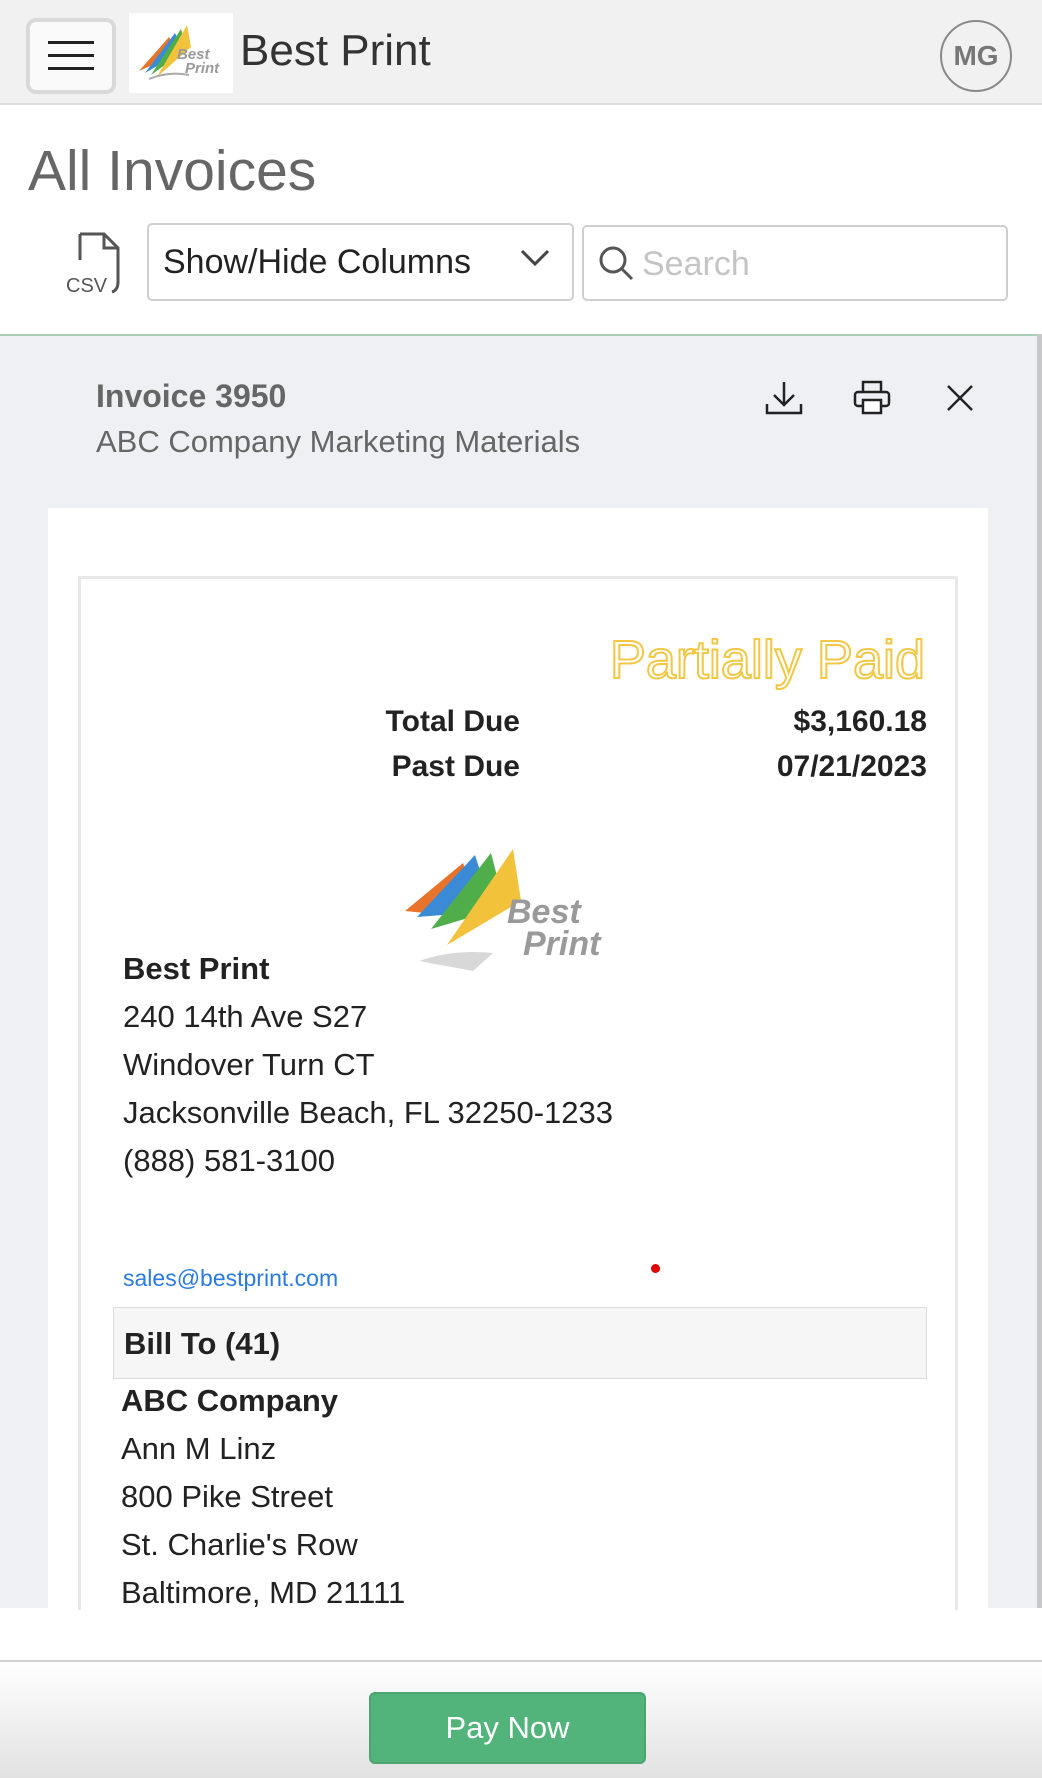 Image resolution: width=1042 pixels, height=1778 pixels. What do you see at coordinates (199, 1448) in the screenshot?
I see `bill-to-contact: Ann M Linz` at bounding box center [199, 1448].